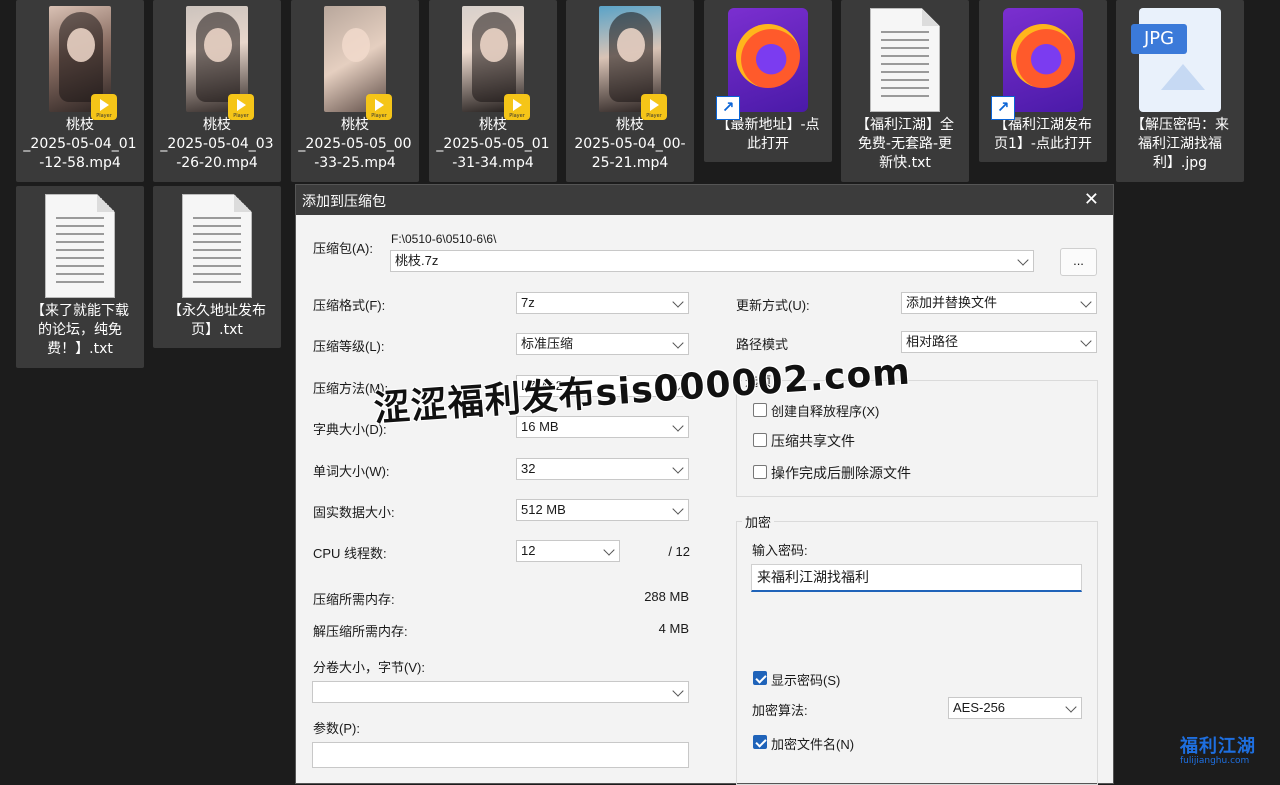 The width and height of the screenshot is (1280, 785). Describe the element at coordinates (806, 680) in the screenshot. I see `show-password-label: 显示密码(S)` at that location.